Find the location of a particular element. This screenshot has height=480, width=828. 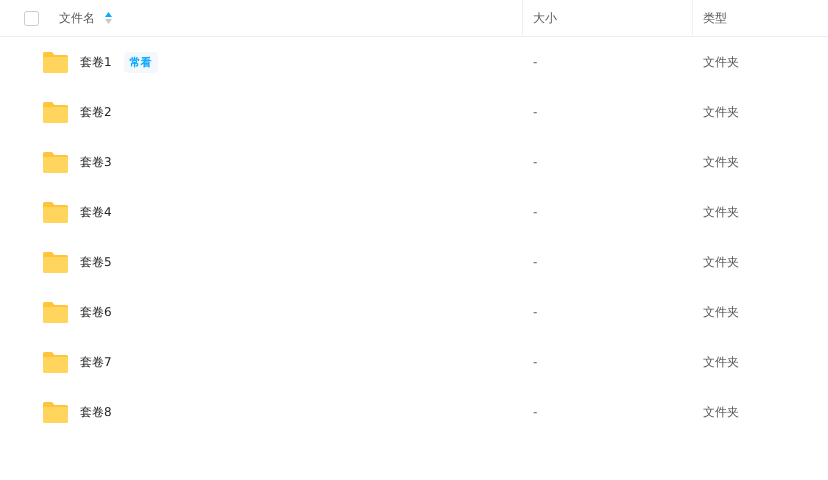

column-header: 类型 is located at coordinates (715, 18).